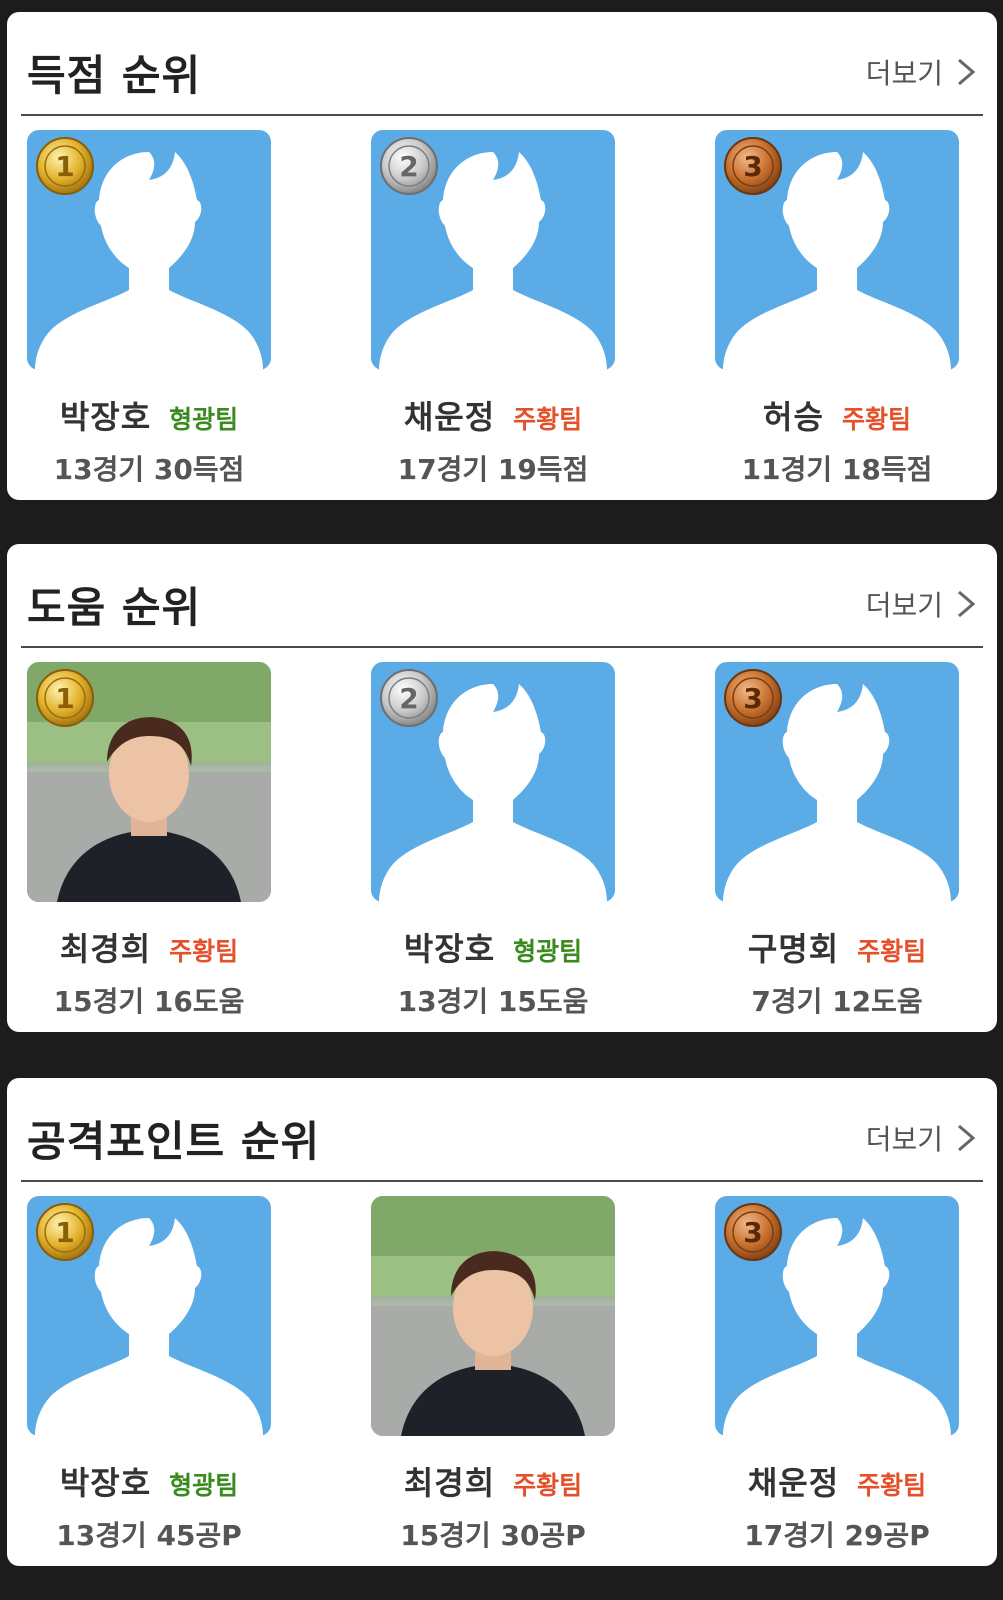 The width and height of the screenshot is (1003, 1600). I want to click on player-stat: 13경기 45공P, so click(149, 1535).